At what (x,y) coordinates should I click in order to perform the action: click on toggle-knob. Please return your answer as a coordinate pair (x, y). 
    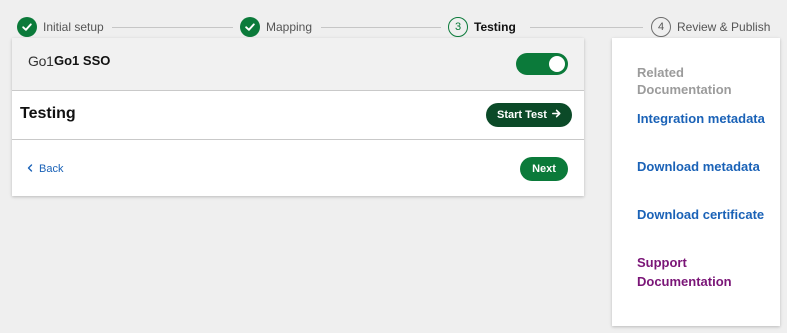
    Looking at the image, I should click on (557, 64).